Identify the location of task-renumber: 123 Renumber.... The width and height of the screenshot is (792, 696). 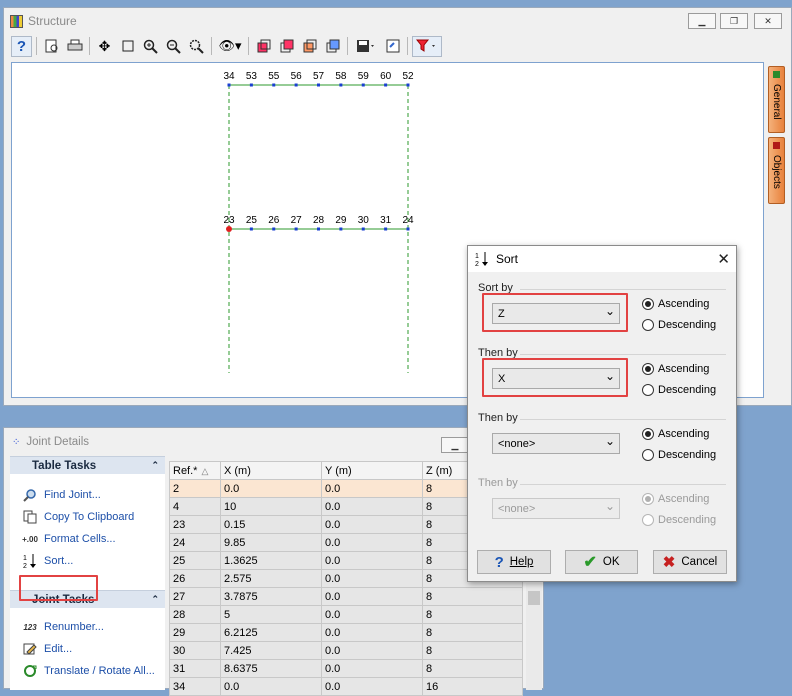
(87, 627).